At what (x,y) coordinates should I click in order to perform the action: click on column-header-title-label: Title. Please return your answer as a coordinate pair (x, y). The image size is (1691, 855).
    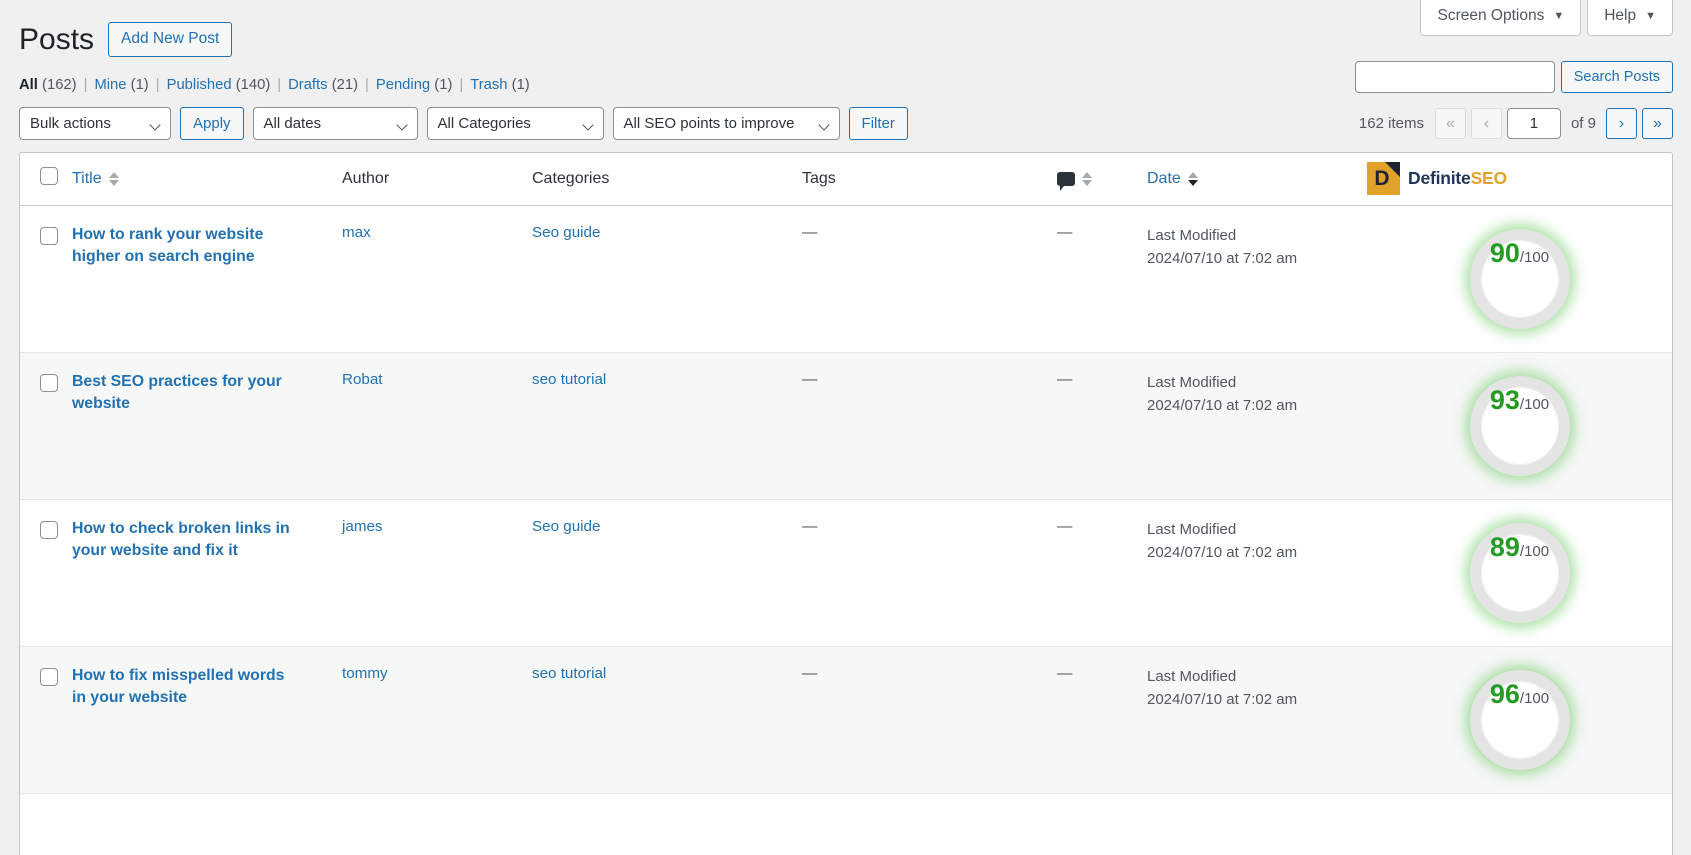
    Looking at the image, I should click on (87, 179).